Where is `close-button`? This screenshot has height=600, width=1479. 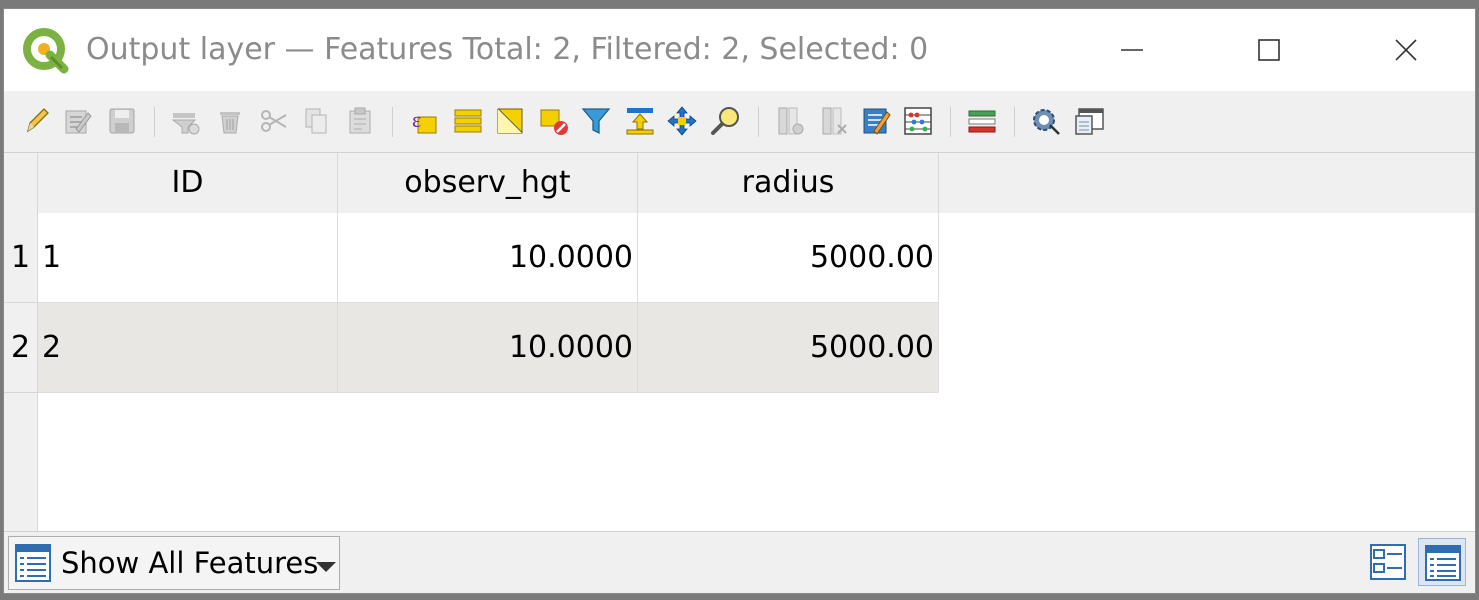 close-button is located at coordinates (1406, 50).